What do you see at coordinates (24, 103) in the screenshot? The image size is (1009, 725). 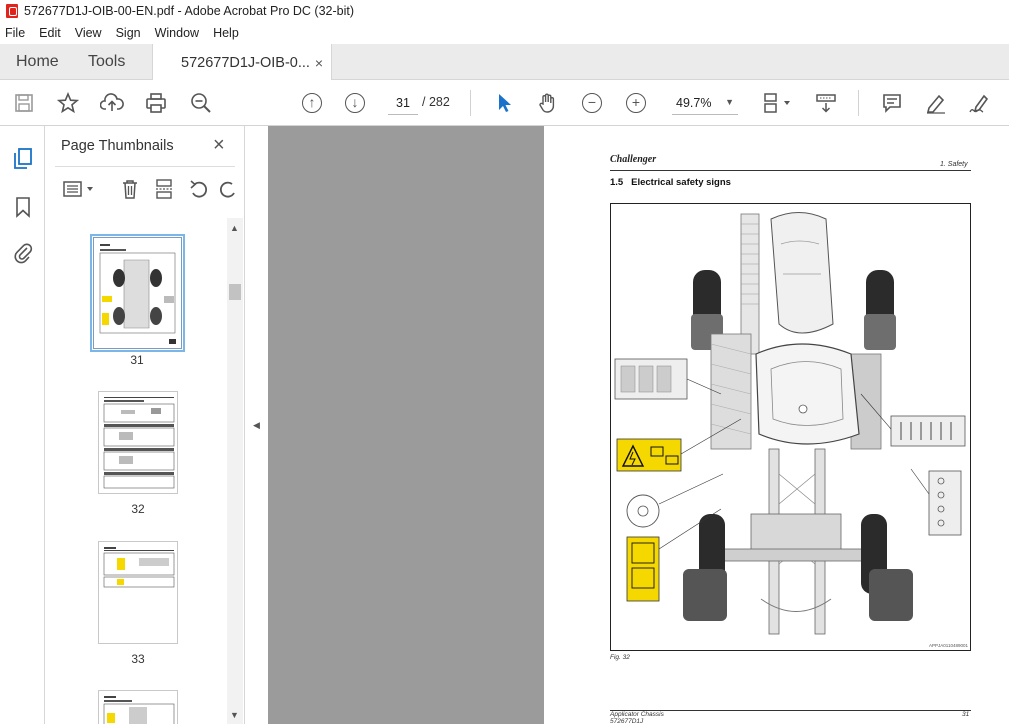 I see `save-icon` at bounding box center [24, 103].